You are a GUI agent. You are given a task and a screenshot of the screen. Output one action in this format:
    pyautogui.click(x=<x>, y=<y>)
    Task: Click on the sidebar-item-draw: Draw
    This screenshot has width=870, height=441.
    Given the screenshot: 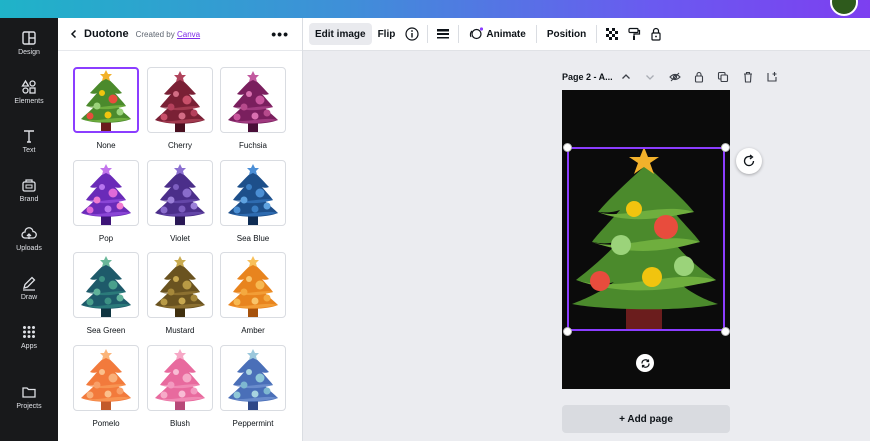 What is the action you would take?
    pyautogui.click(x=29, y=295)
    